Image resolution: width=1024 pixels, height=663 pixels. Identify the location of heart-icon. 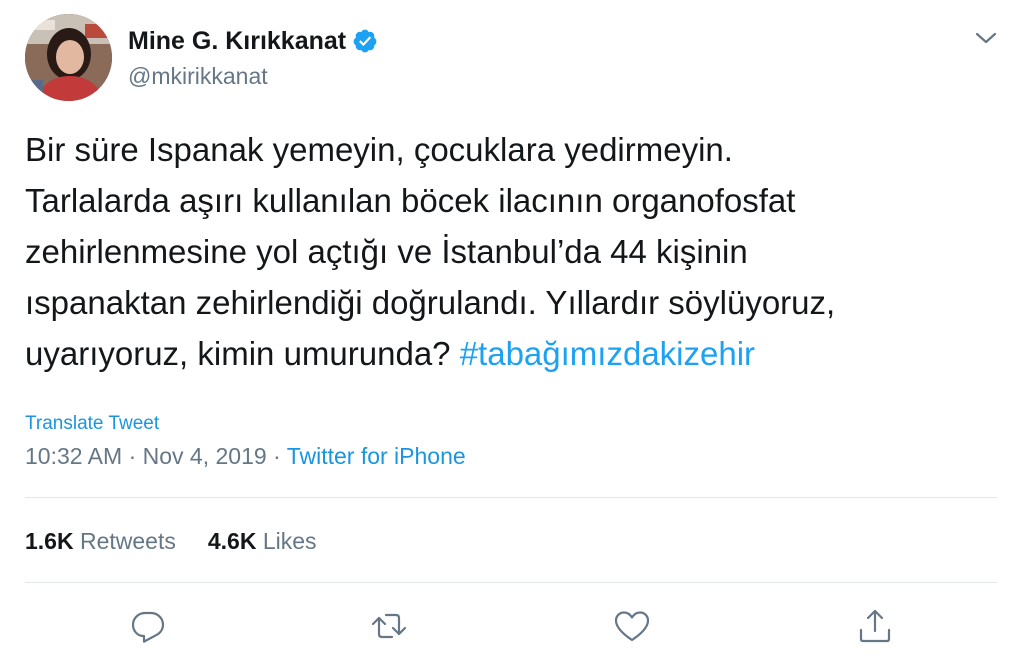
(632, 626).